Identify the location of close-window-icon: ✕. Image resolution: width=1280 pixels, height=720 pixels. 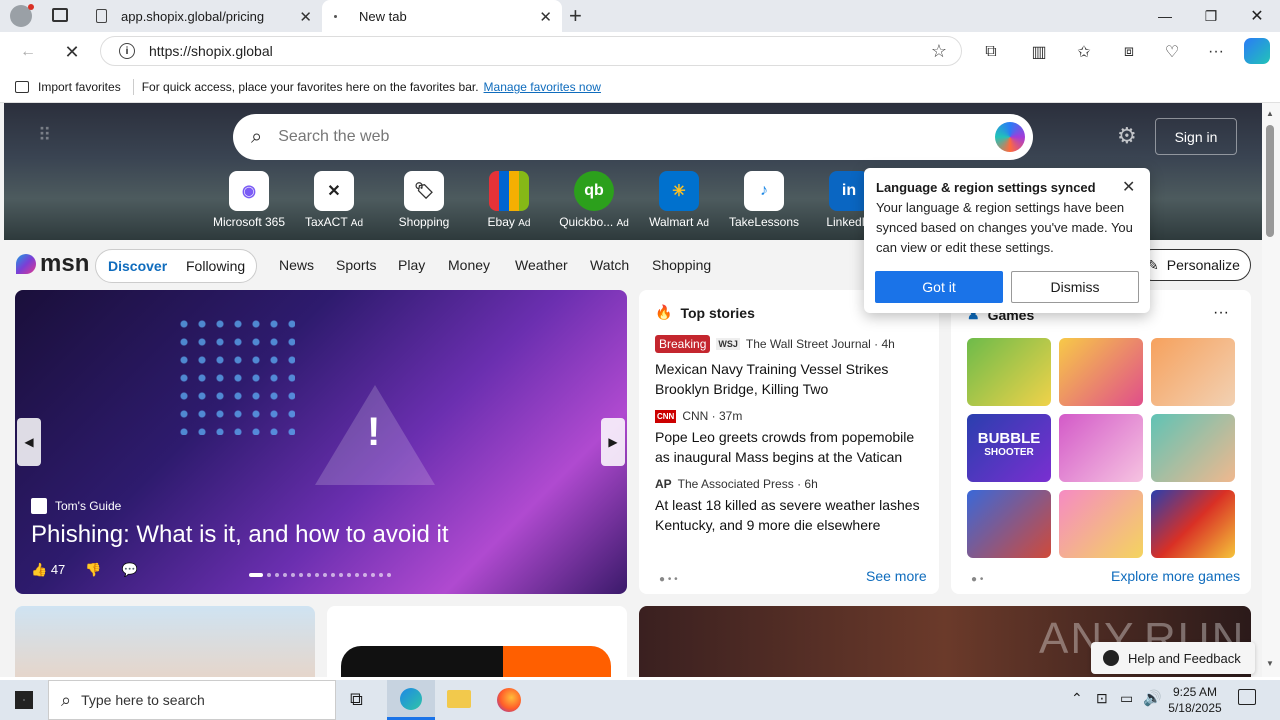
(1257, 16).